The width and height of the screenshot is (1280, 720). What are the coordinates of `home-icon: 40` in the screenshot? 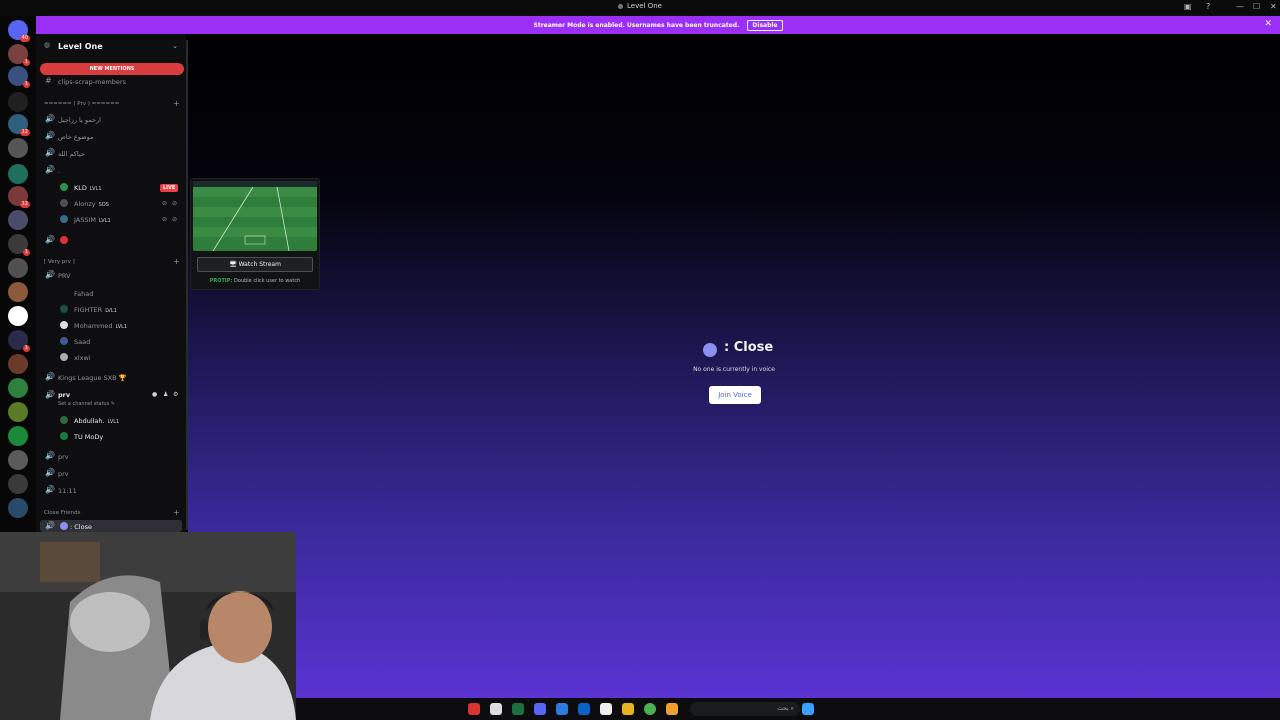 It's located at (19, 31).